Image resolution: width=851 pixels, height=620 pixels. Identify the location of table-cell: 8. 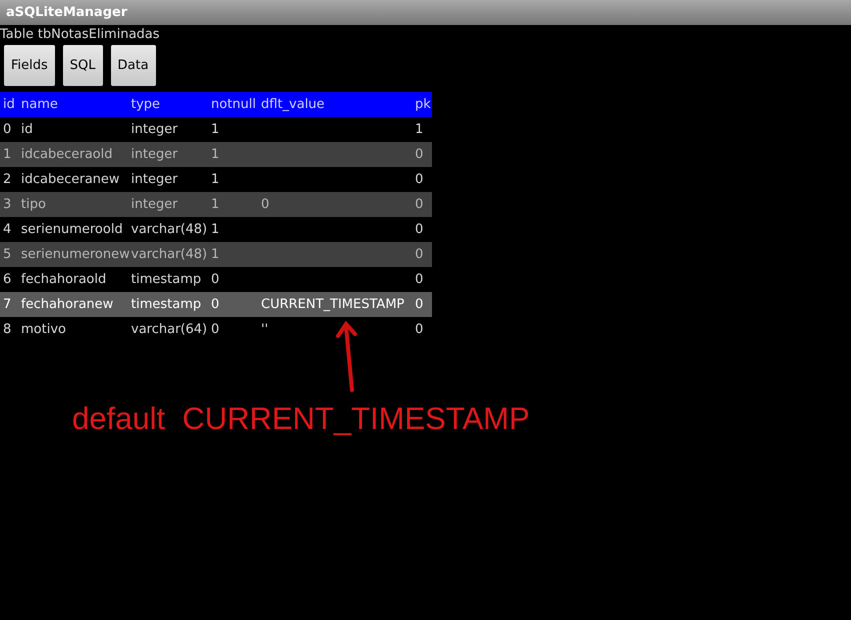
(7, 329).